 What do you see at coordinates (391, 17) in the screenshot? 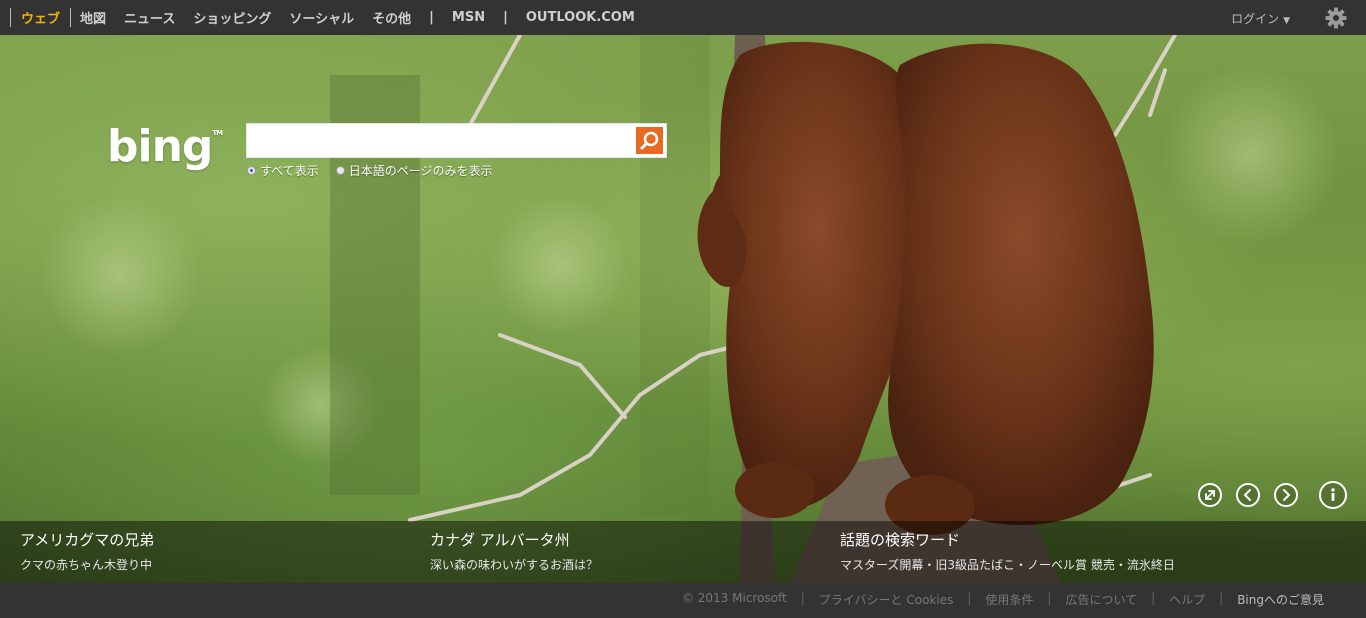
I see `nav-item-more: その他` at bounding box center [391, 17].